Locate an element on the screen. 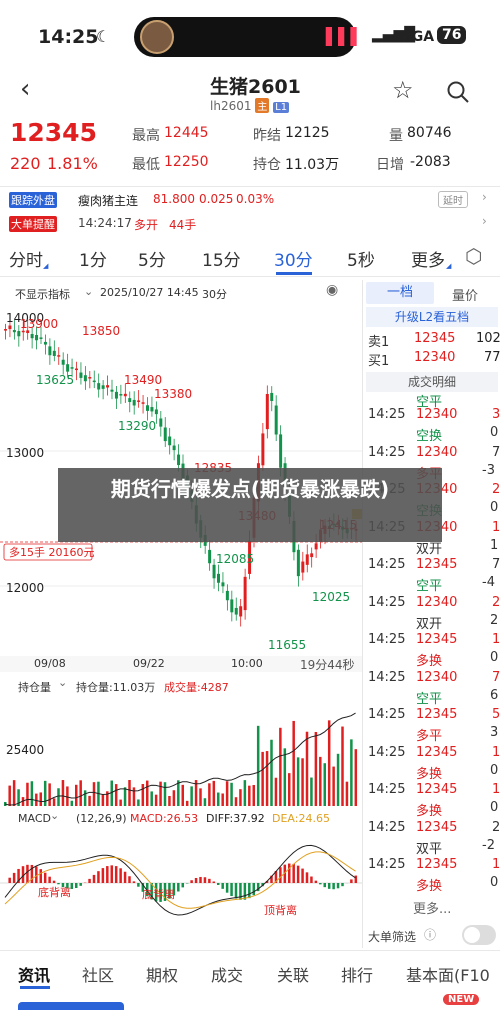  star-icon: ☆ is located at coordinates (403, 90).